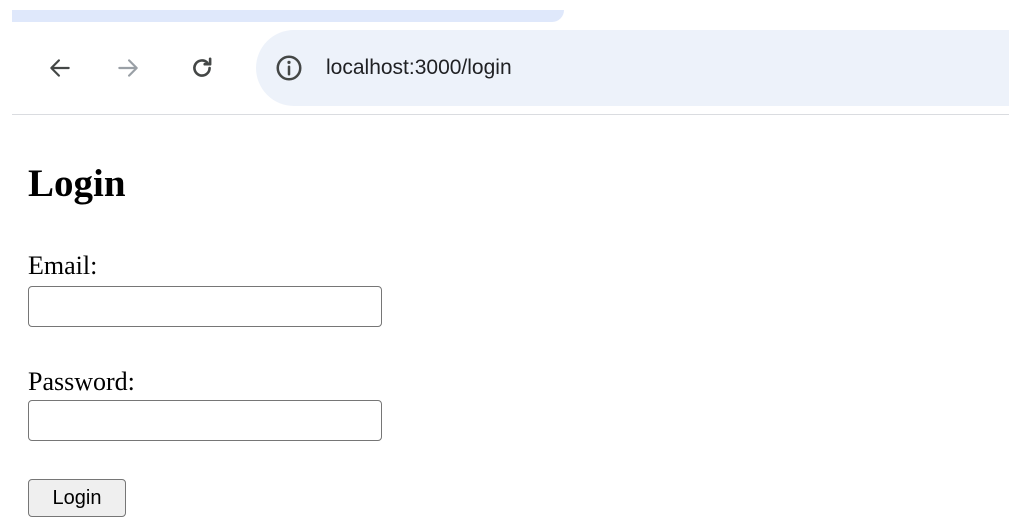 This screenshot has width=1009, height=517. I want to click on password-label: Password:, so click(81, 381).